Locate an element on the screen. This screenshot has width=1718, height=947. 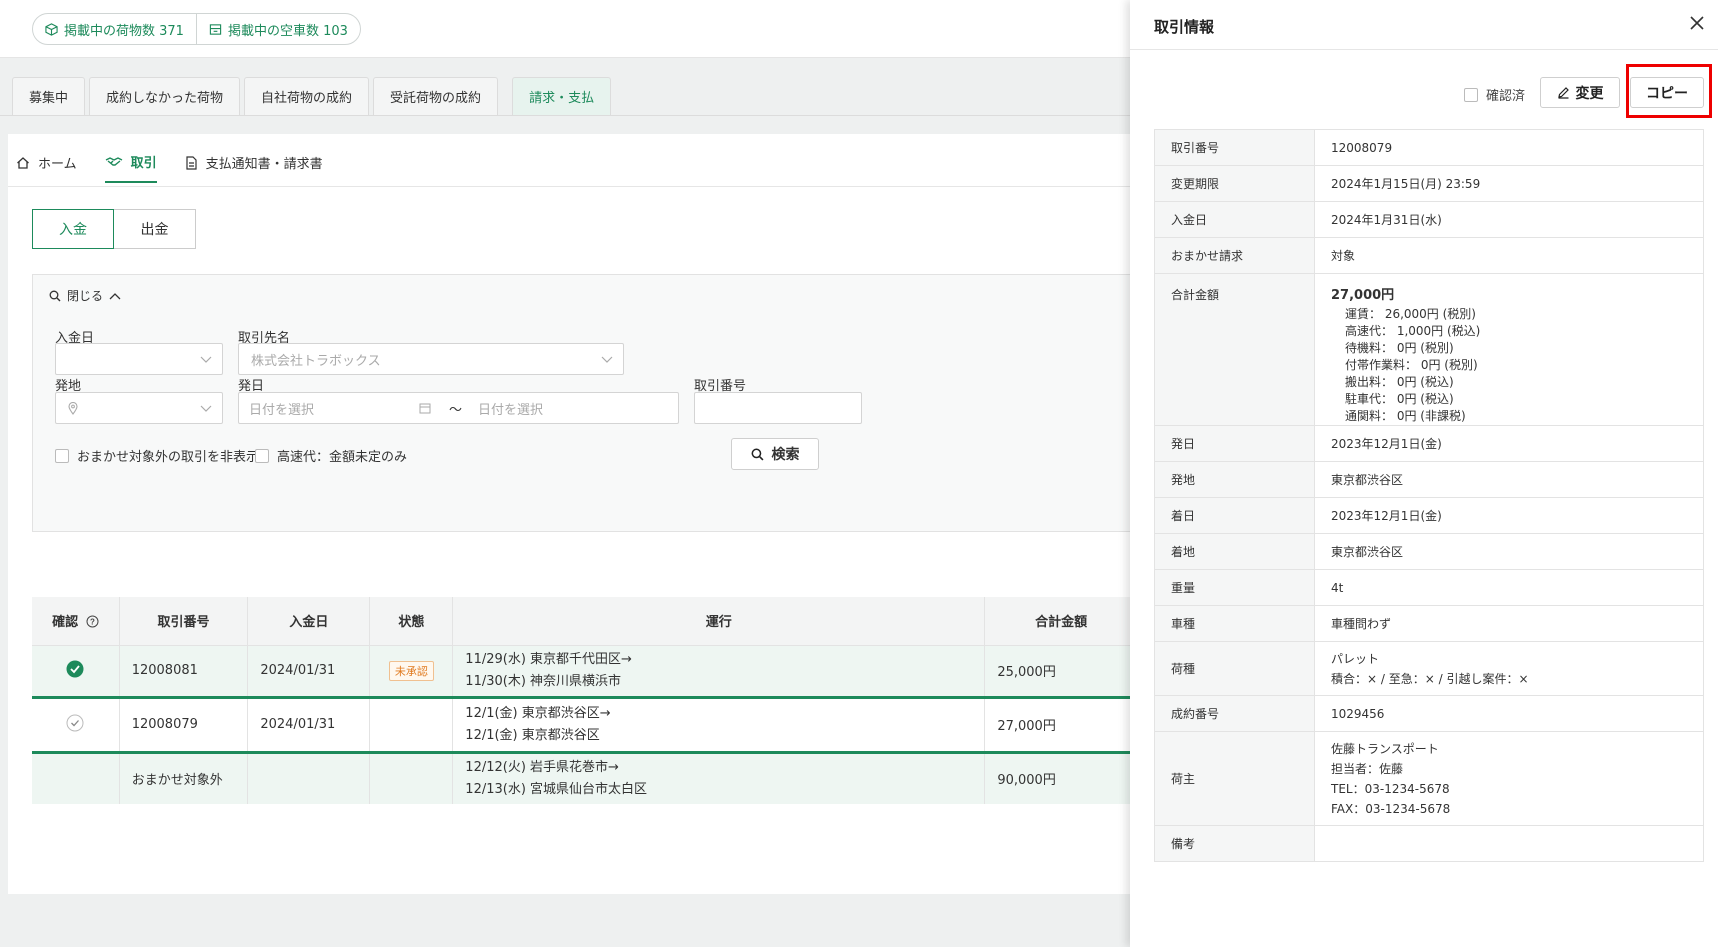
copy-button-highlight is located at coordinates (1669, 91).